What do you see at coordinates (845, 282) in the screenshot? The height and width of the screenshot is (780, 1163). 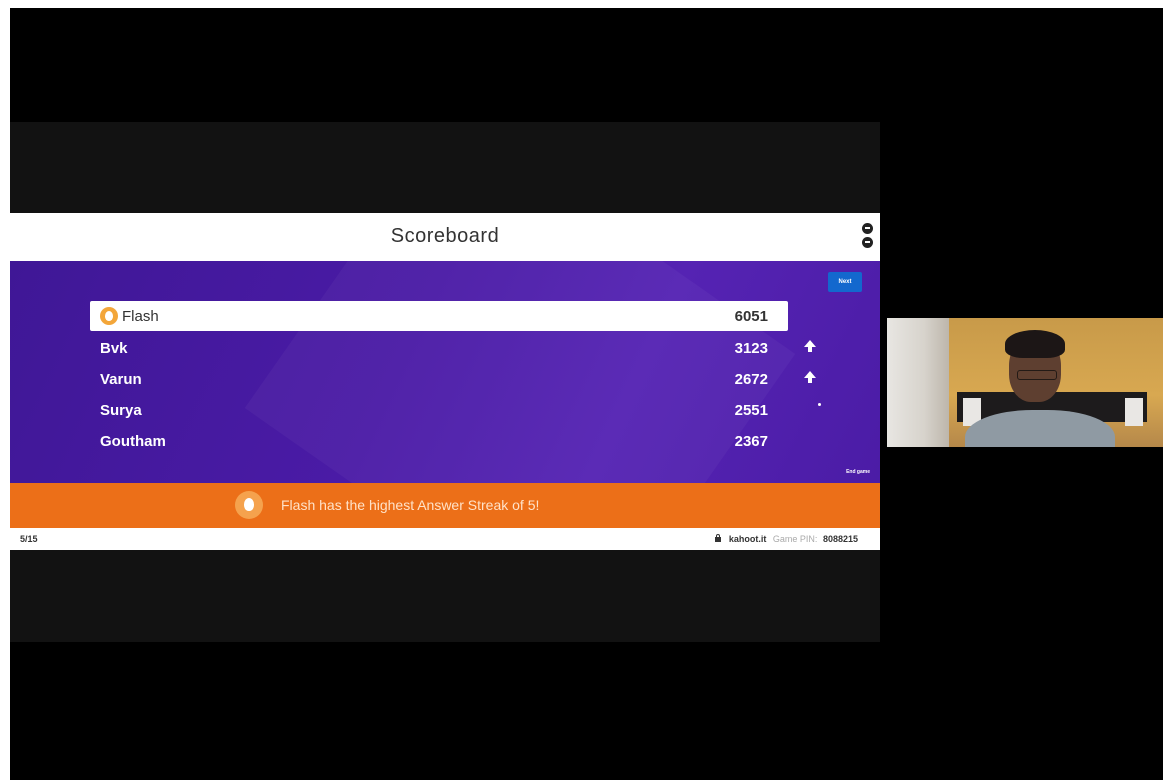 I see `next-button: Next` at bounding box center [845, 282].